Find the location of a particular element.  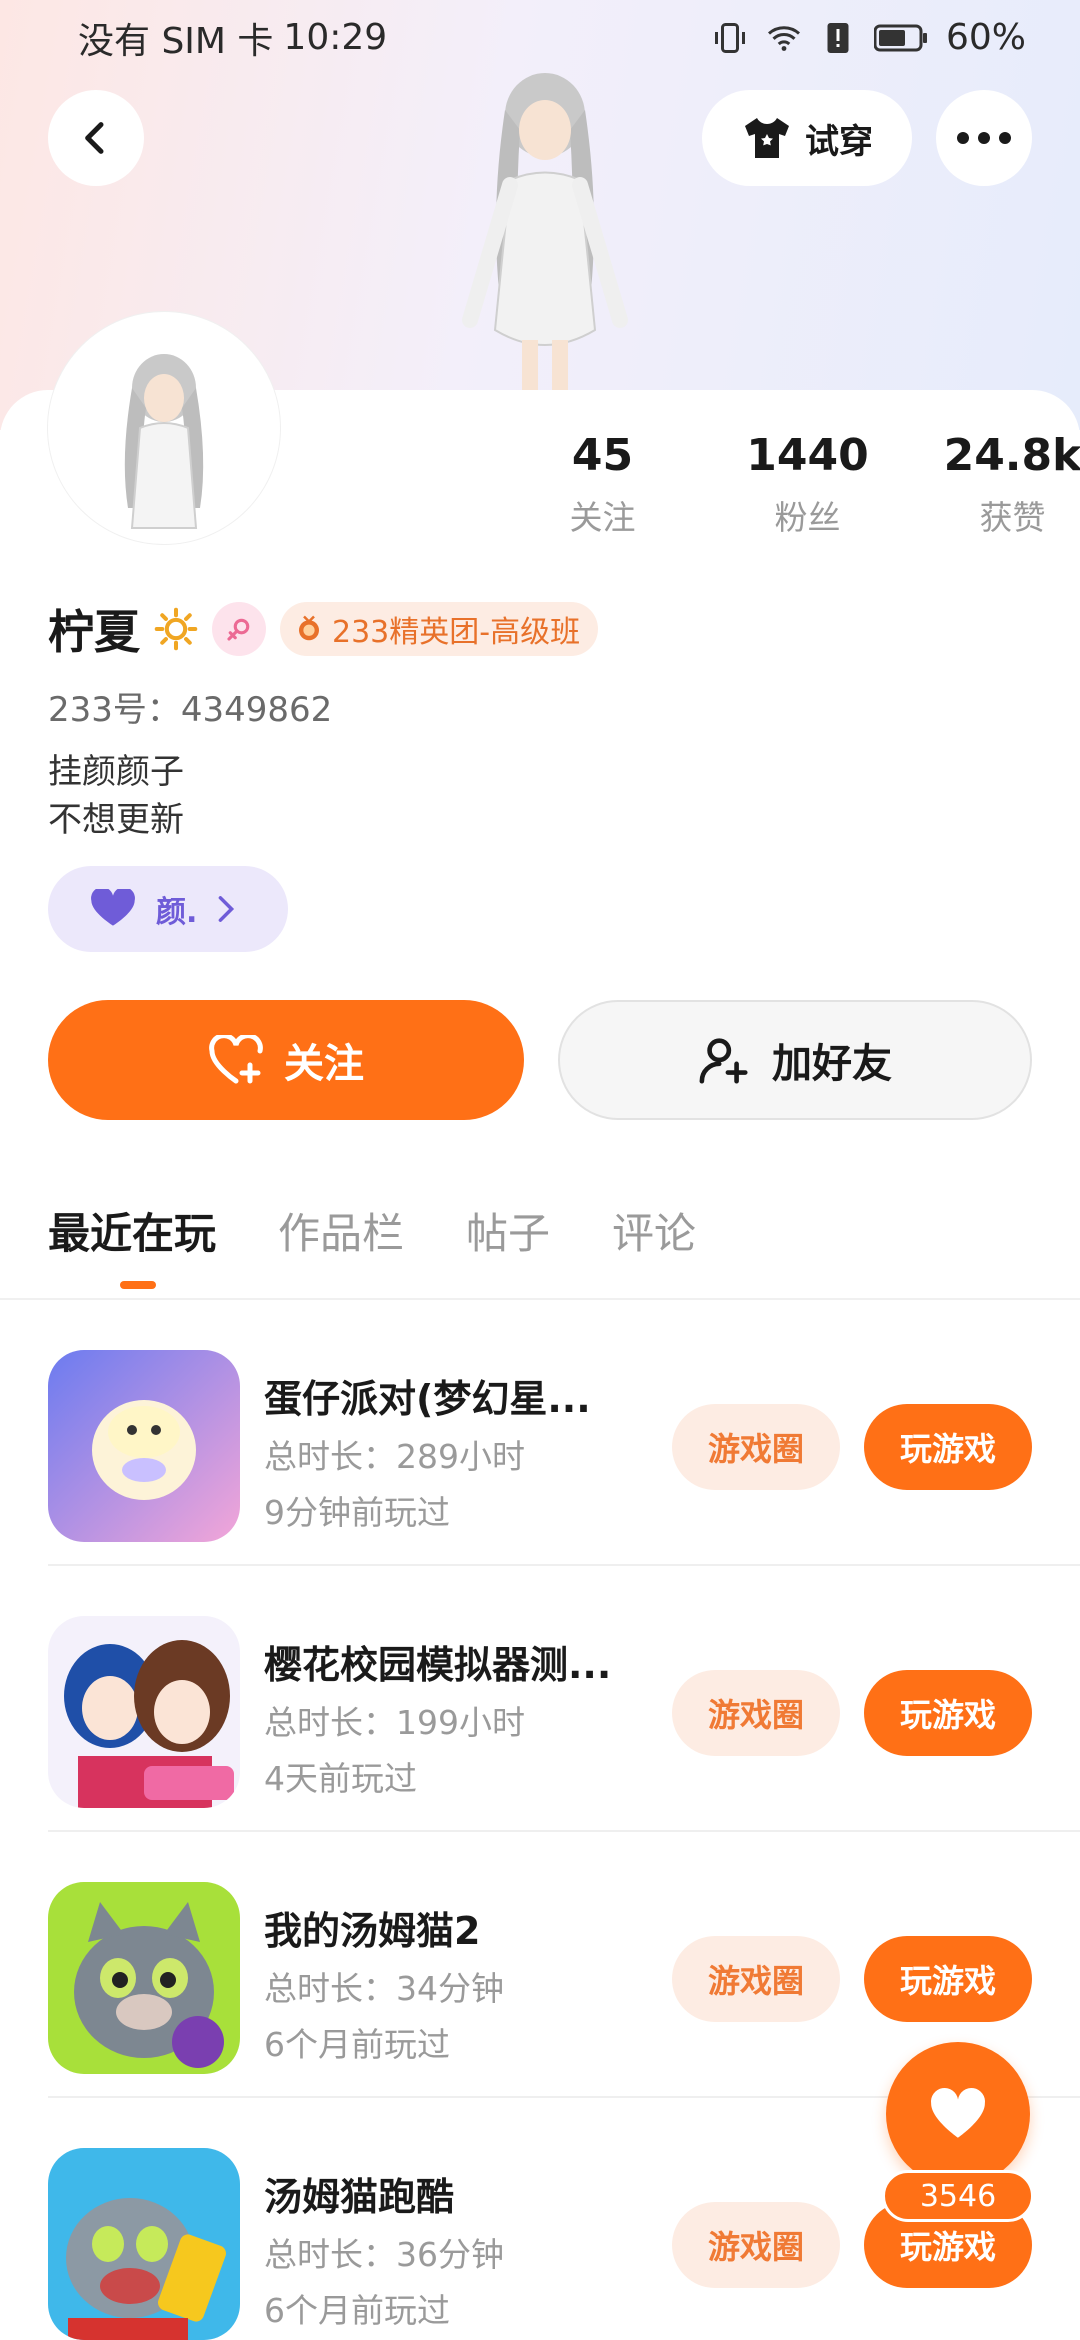

user-name: 柠夏 is located at coordinates (94, 632).